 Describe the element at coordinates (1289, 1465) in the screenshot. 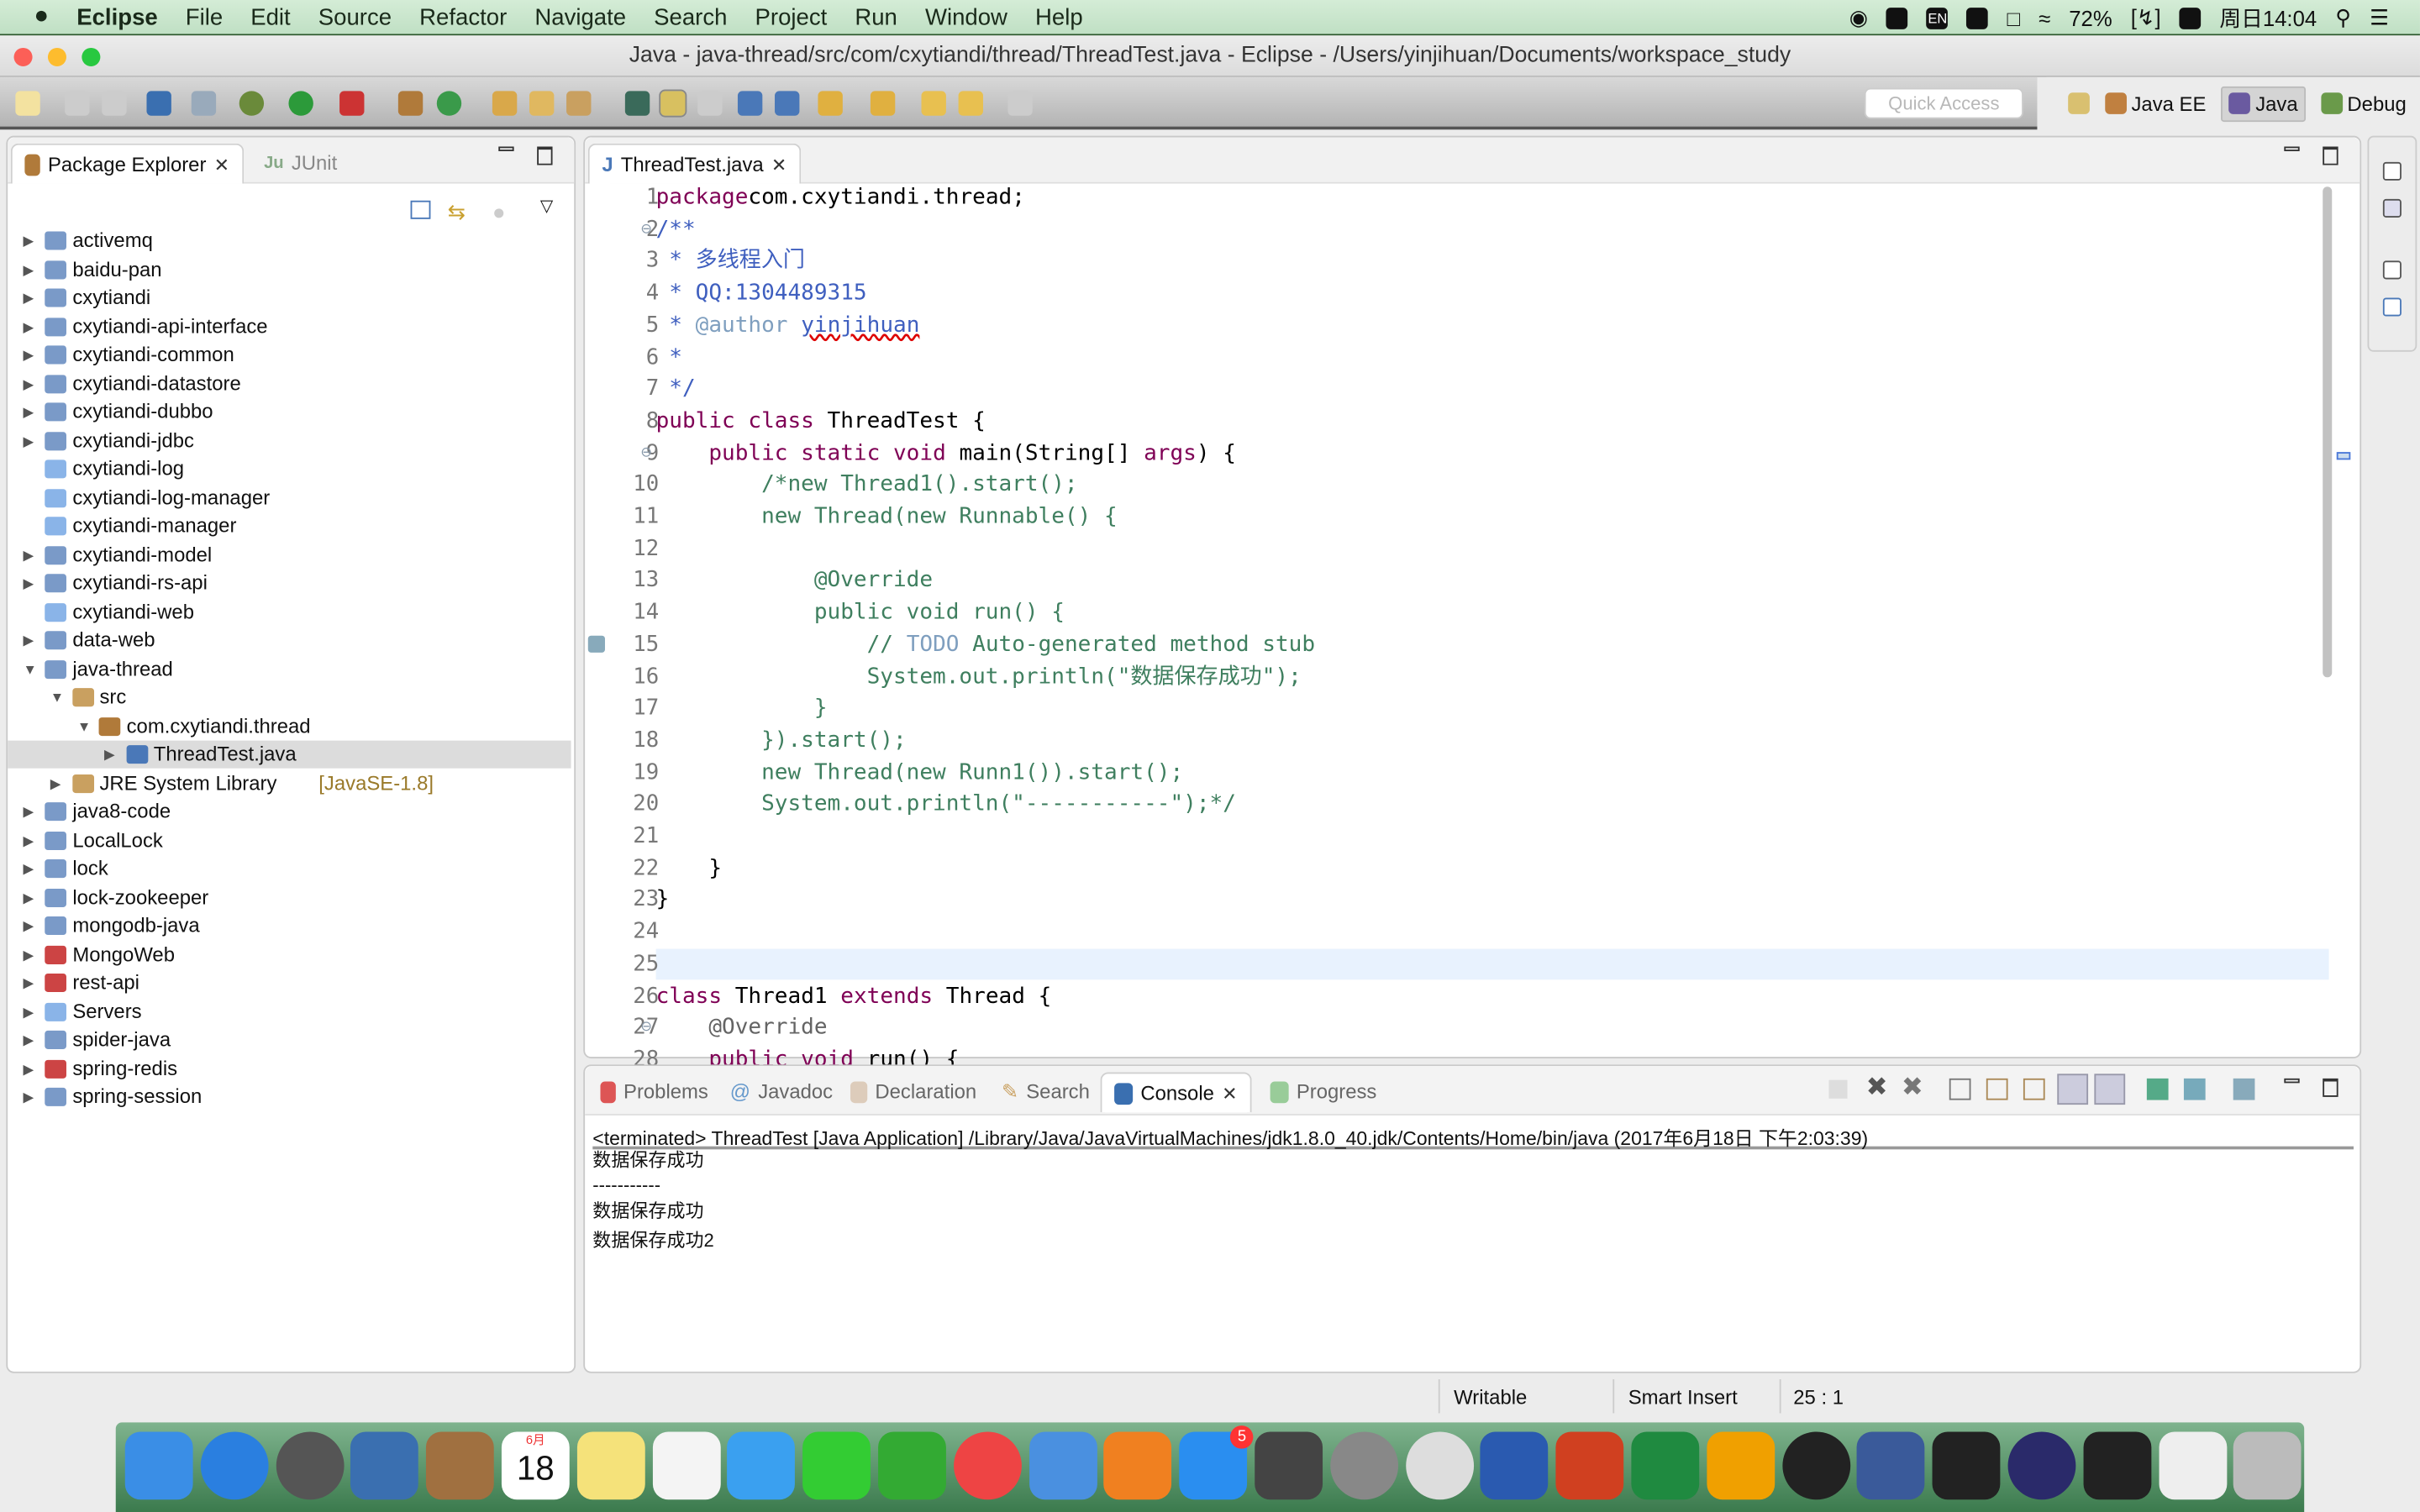

I see `sublime-icon` at that location.